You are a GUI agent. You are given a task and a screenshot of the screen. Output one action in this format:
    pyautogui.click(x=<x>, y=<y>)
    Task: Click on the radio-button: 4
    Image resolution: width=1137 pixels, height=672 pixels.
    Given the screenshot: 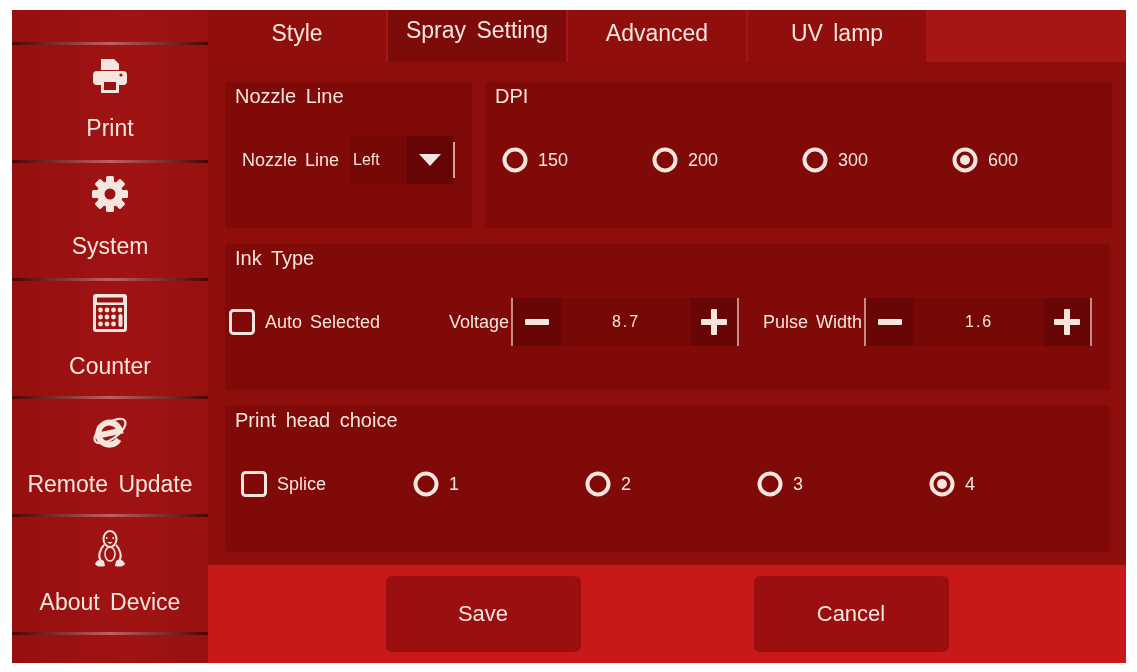 What is the action you would take?
    pyautogui.click(x=952, y=484)
    